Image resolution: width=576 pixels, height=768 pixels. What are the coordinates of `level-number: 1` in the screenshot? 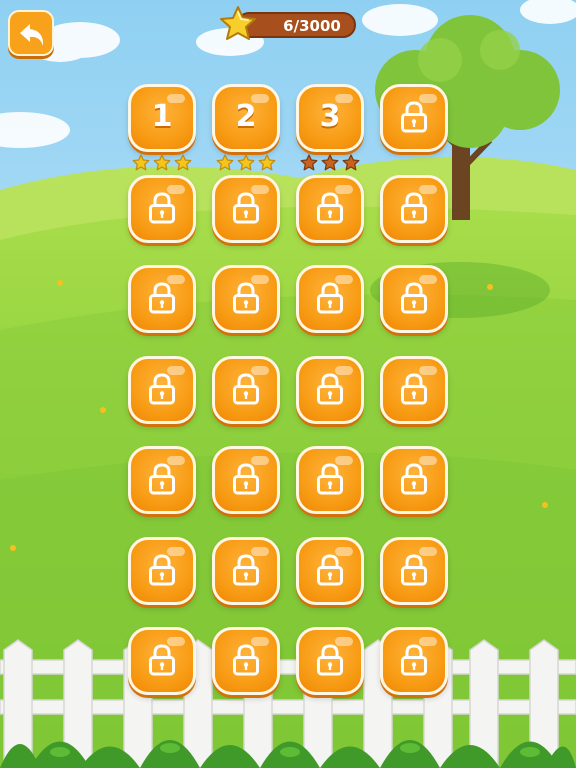 It's located at (162, 116).